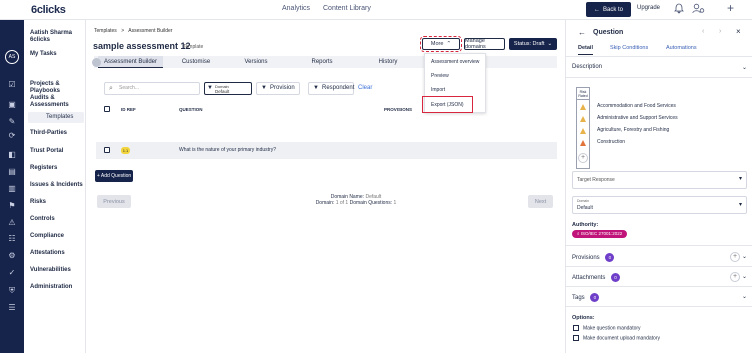 Image resolution: width=752 pixels, height=353 pixels. Describe the element at coordinates (150, 31) in the screenshot. I see `breadcrumb-current: Assessment Builder` at that location.